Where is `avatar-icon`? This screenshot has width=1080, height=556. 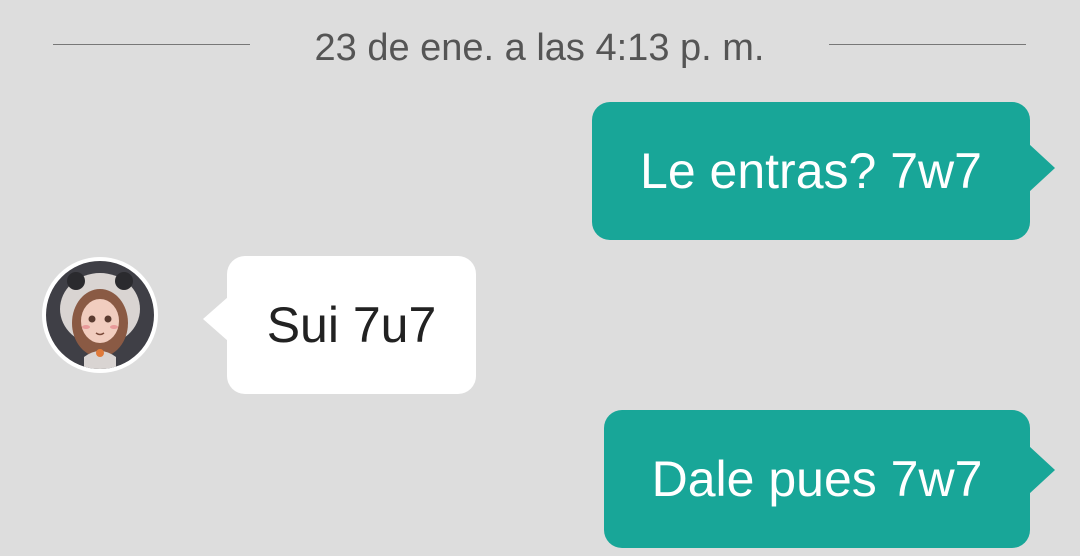 avatar-icon is located at coordinates (100, 315).